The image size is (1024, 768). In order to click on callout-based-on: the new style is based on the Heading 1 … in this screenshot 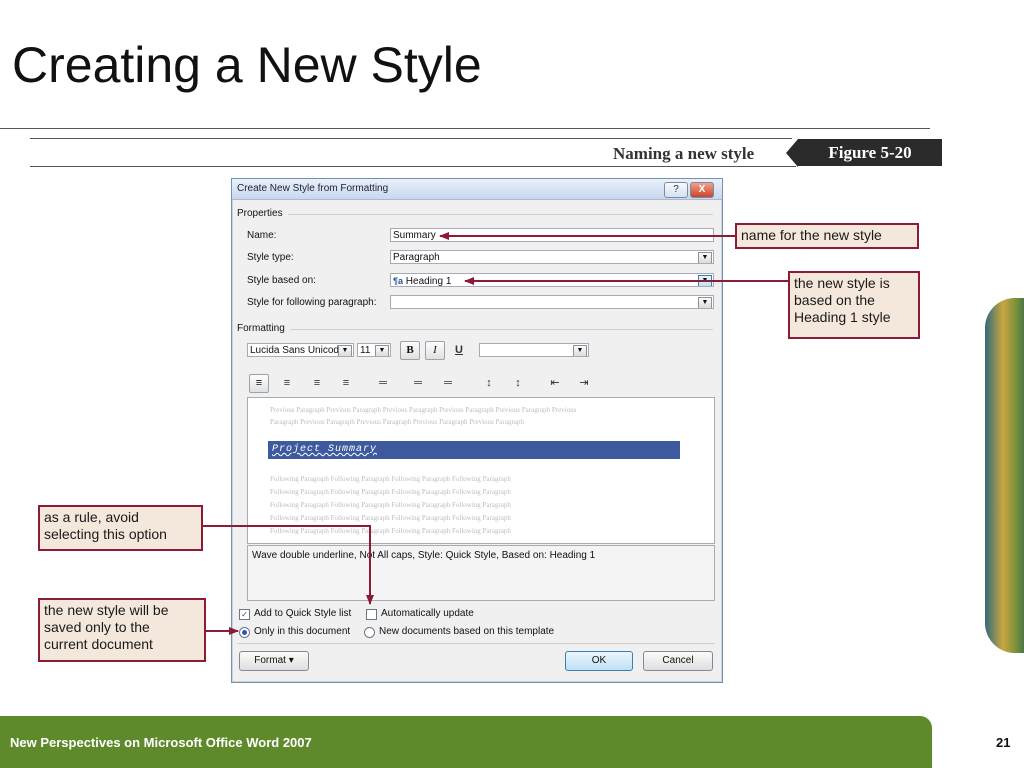, I will do `click(854, 305)`.